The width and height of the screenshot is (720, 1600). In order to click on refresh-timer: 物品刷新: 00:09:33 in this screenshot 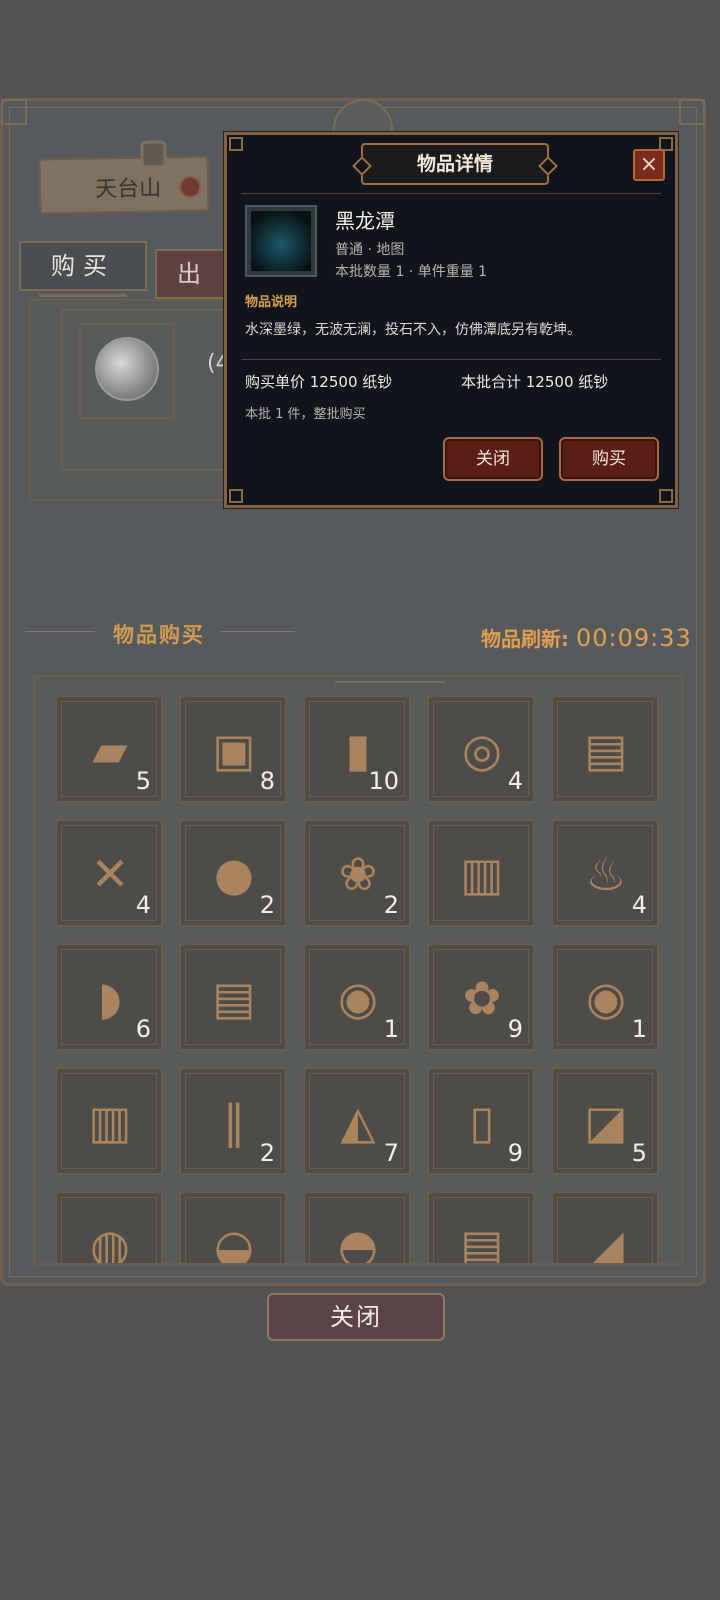, I will do `click(586, 637)`.